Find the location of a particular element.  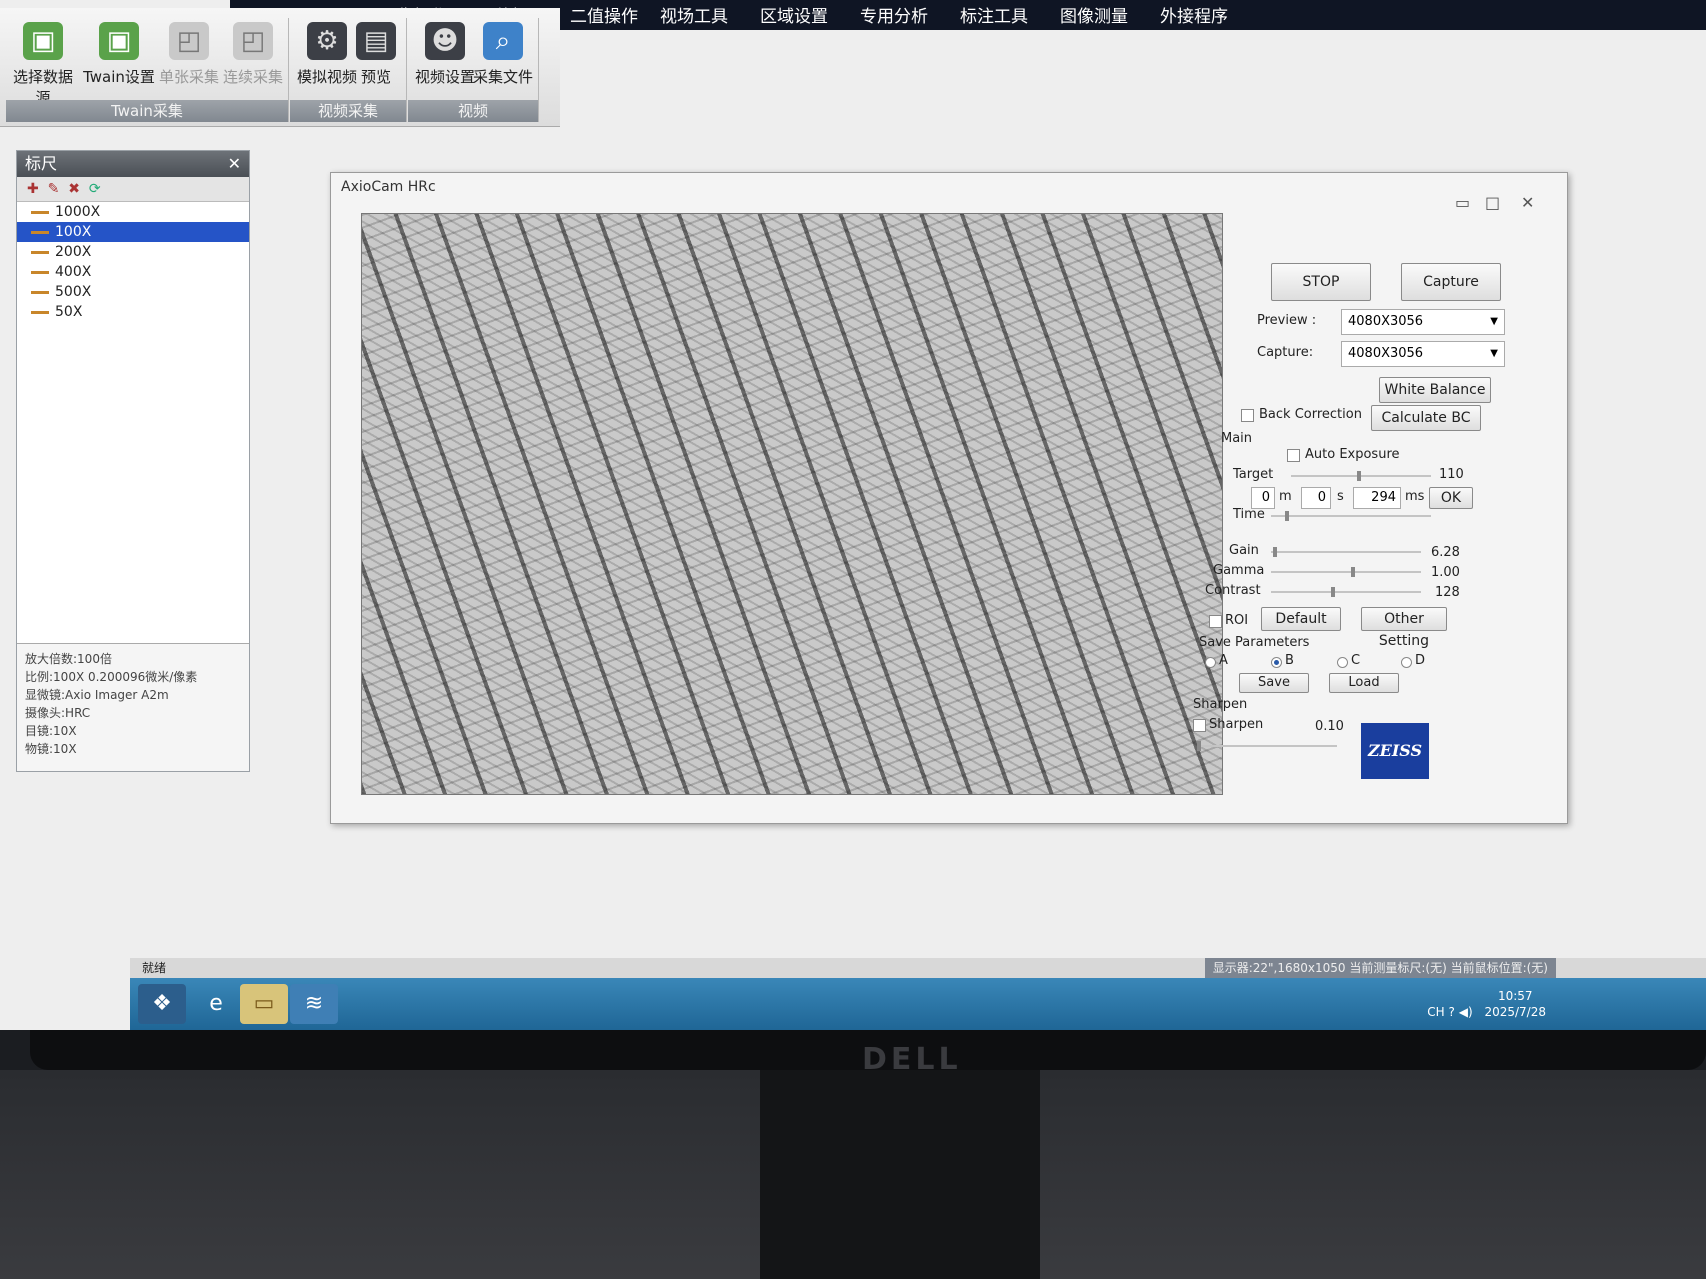

continuous-capture-button: ◰ 连续采集 is located at coordinates (253, 54).